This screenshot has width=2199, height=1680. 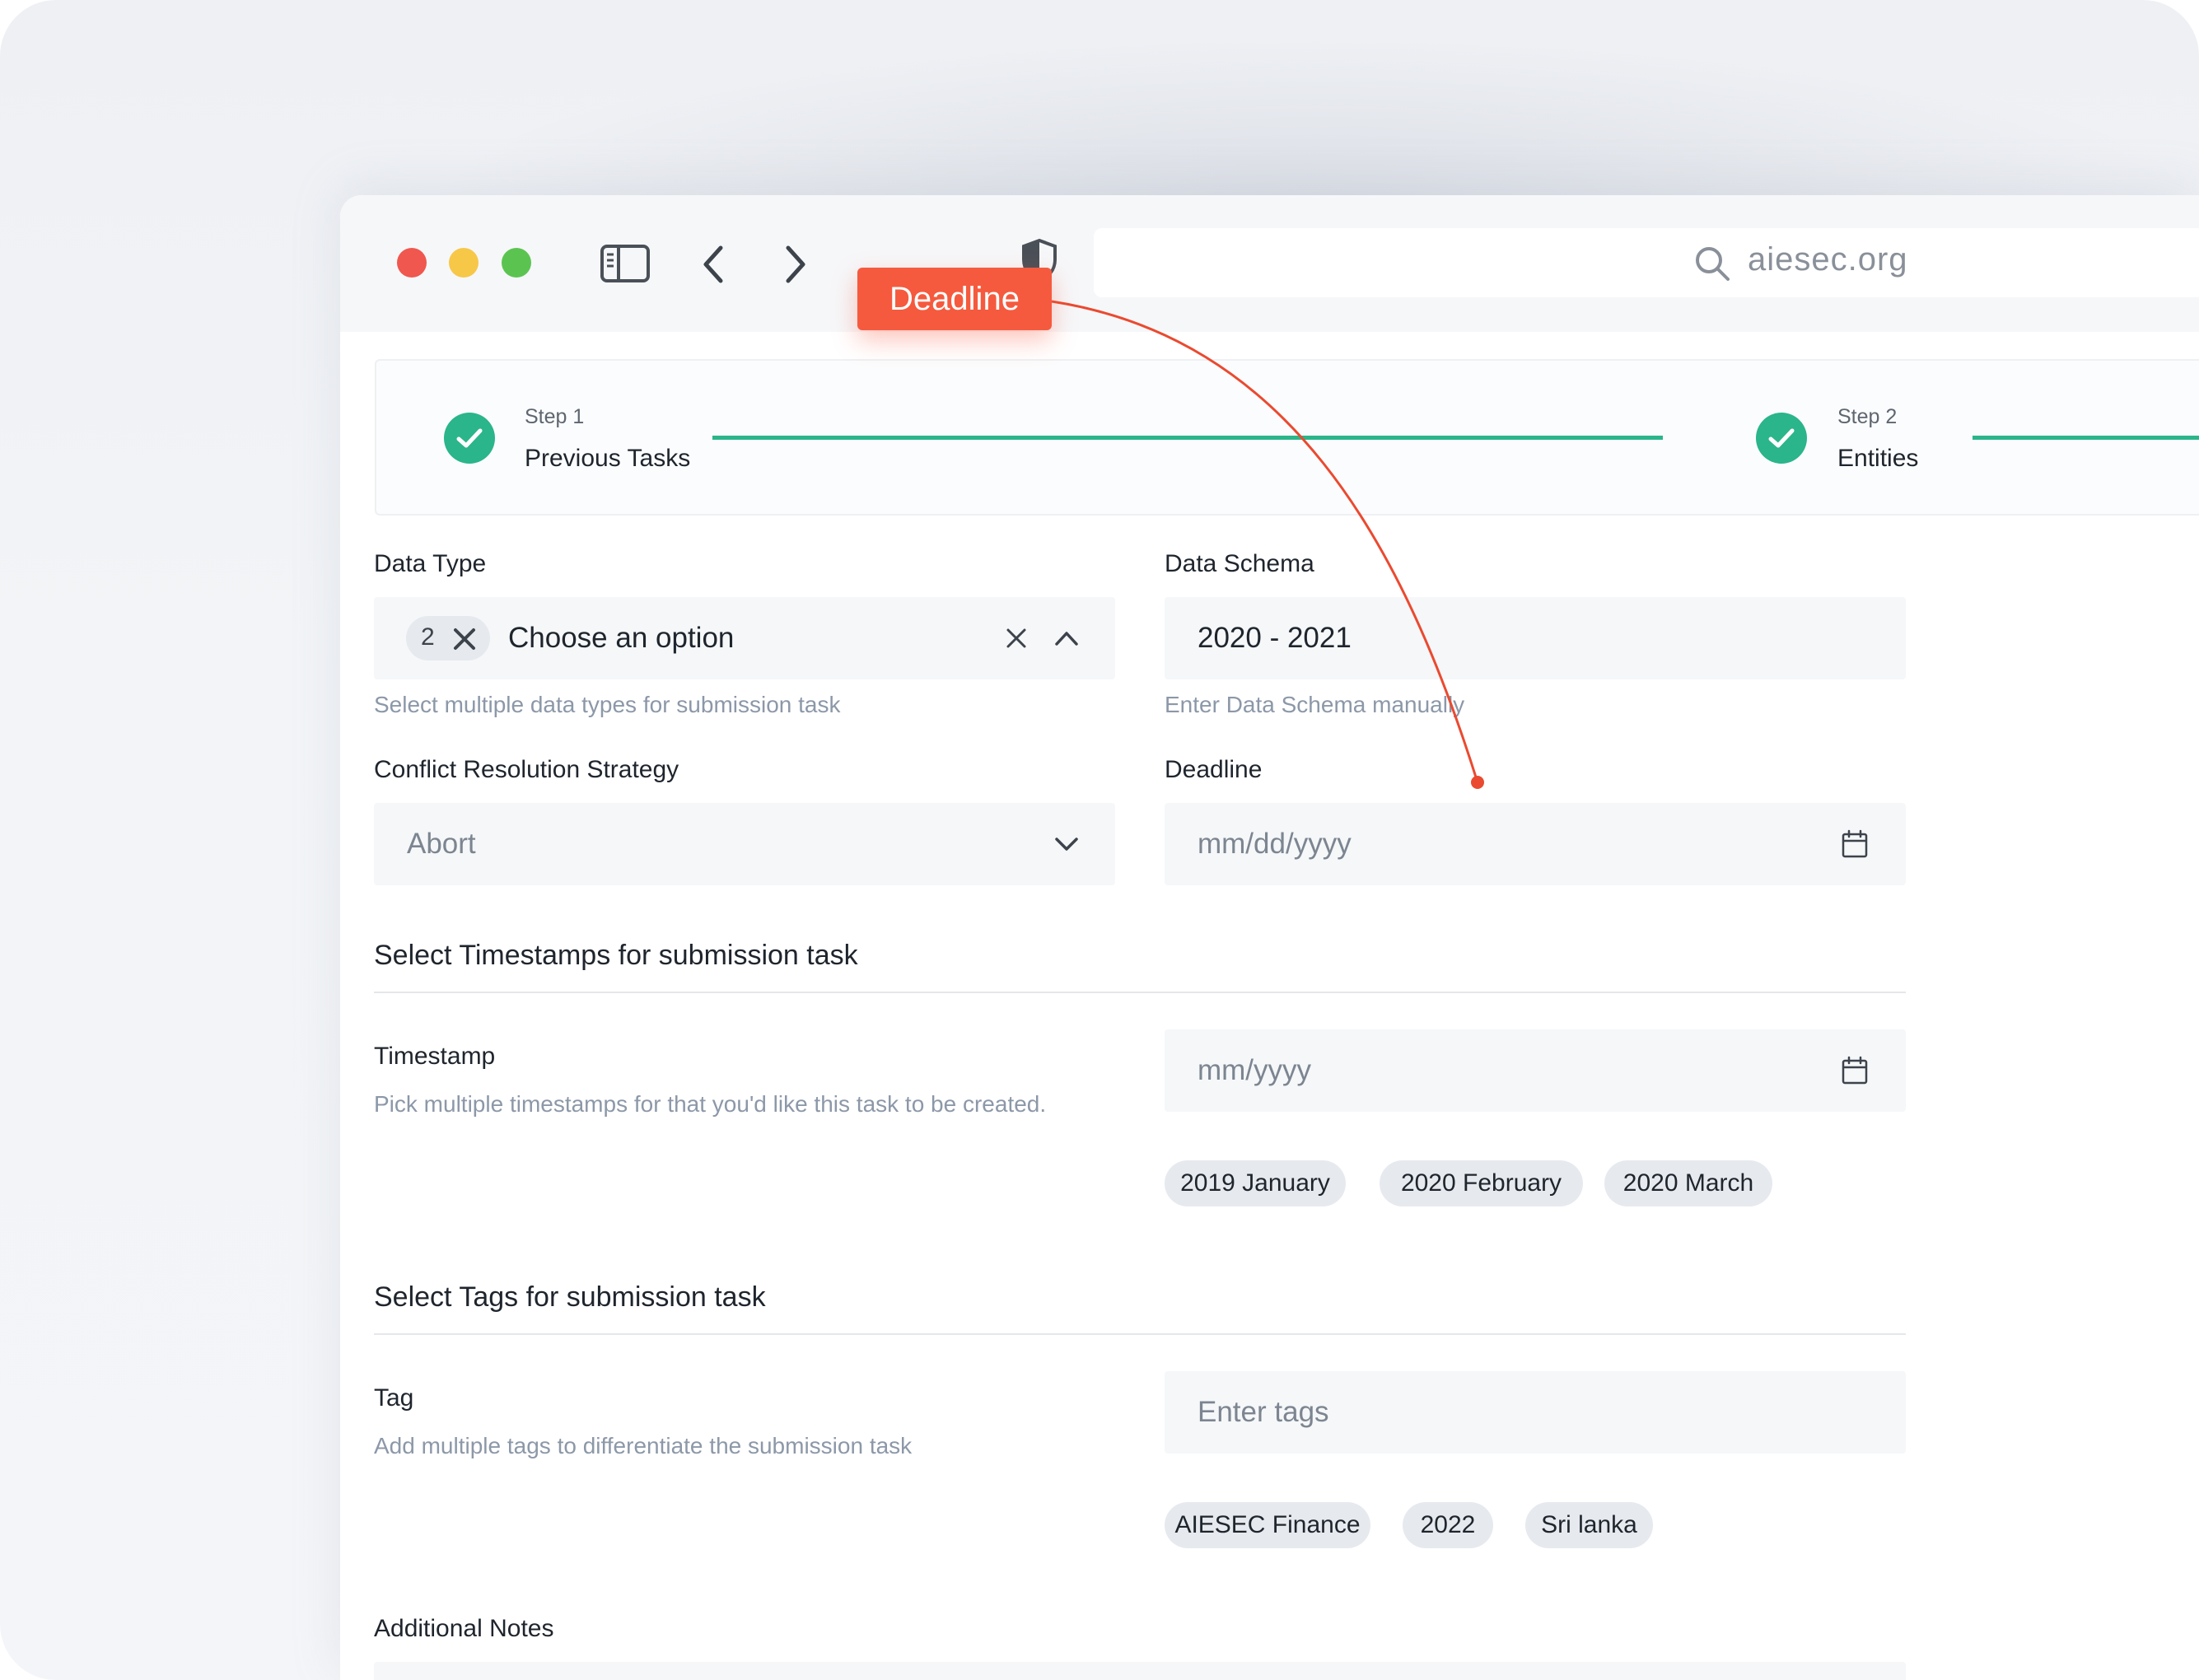 What do you see at coordinates (1255, 1070) in the screenshot?
I see `timestamp-placeholder: mm/yyyy` at bounding box center [1255, 1070].